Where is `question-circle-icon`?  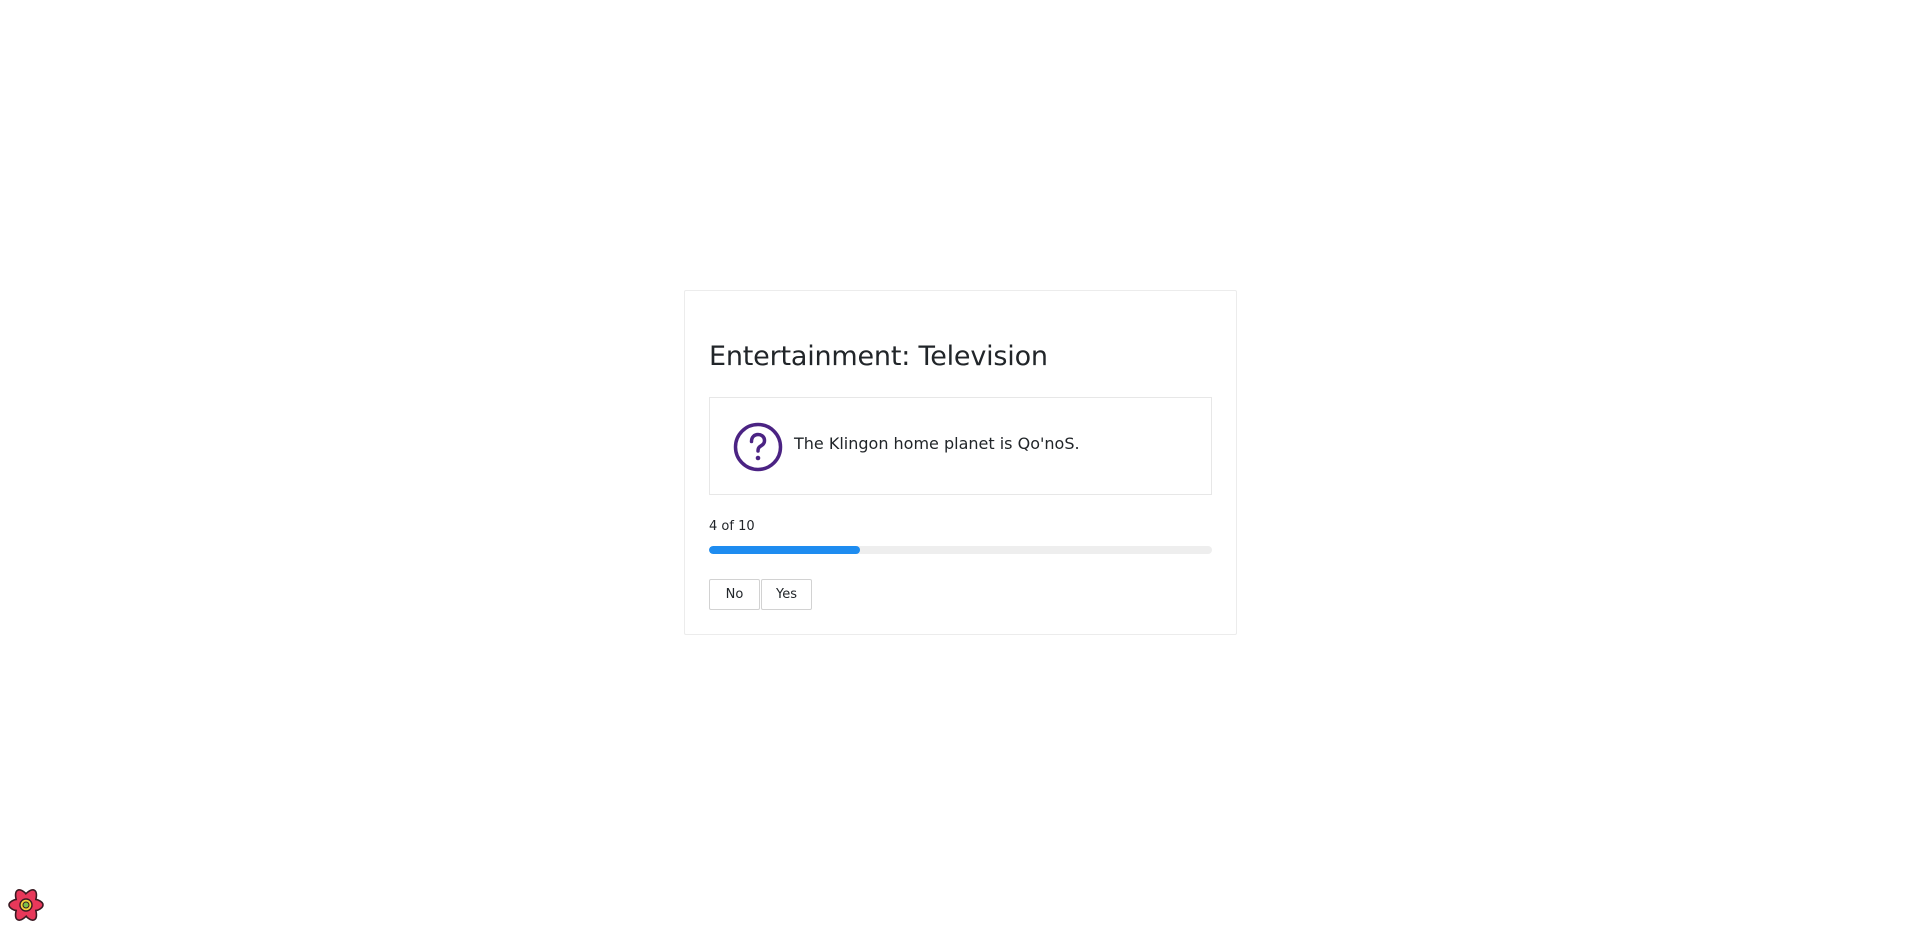 question-circle-icon is located at coordinates (758, 447).